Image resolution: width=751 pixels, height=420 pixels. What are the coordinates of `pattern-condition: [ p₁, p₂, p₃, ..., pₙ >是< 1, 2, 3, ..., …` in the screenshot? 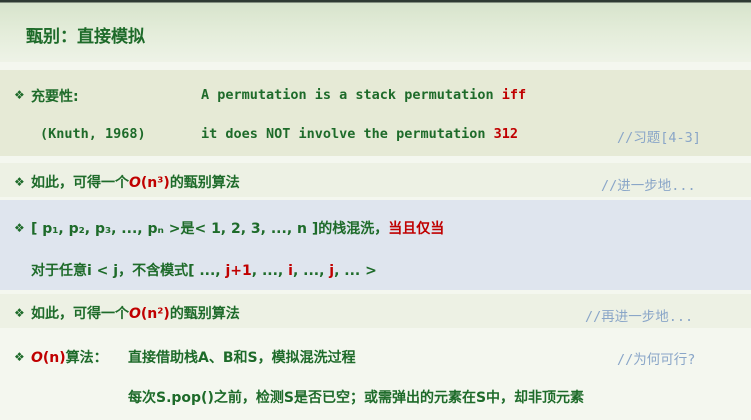 It's located at (210, 229).